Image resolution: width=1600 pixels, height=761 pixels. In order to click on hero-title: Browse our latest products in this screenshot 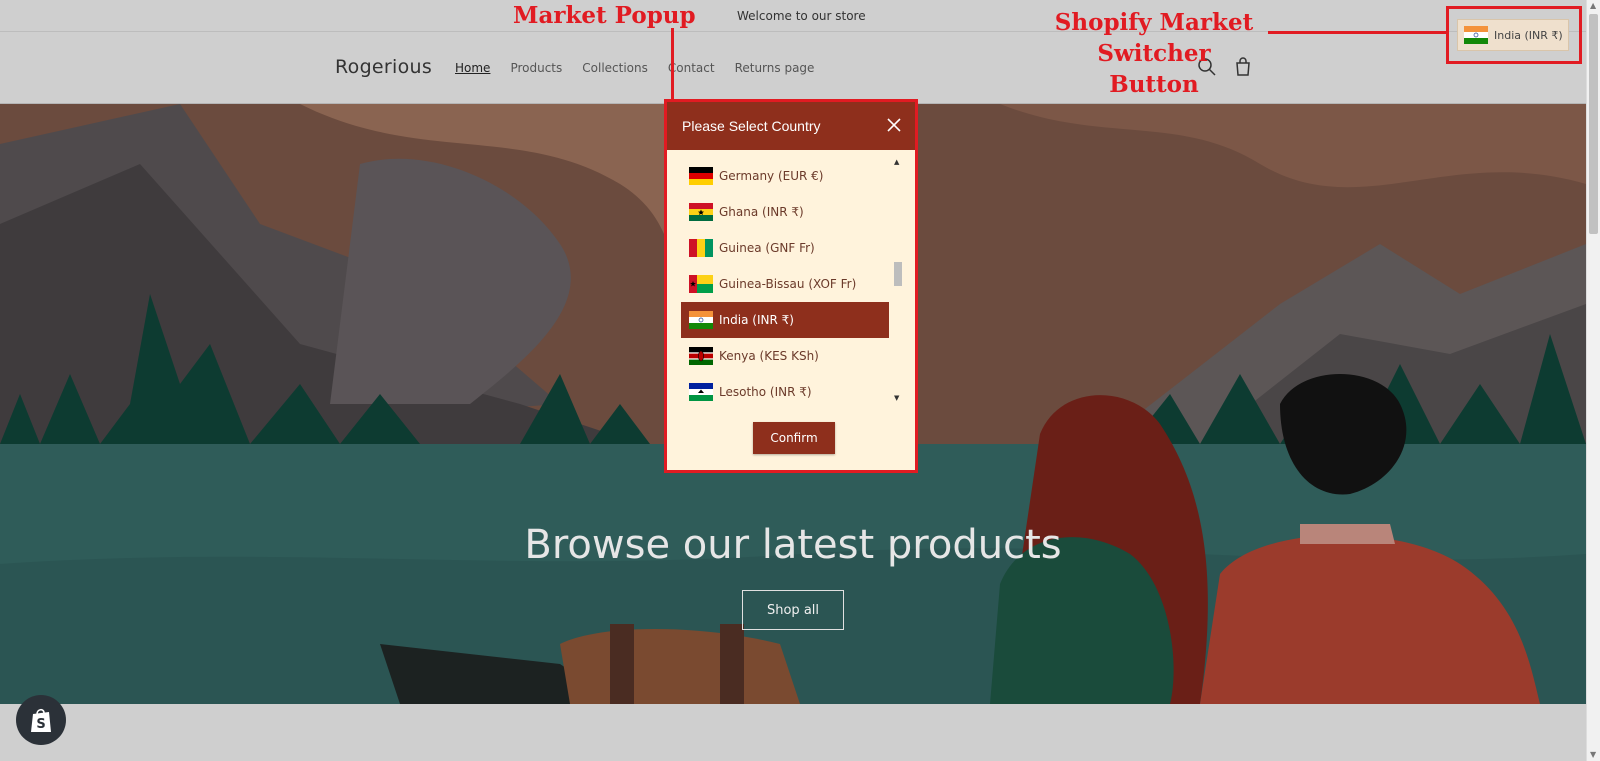, I will do `click(793, 545)`.